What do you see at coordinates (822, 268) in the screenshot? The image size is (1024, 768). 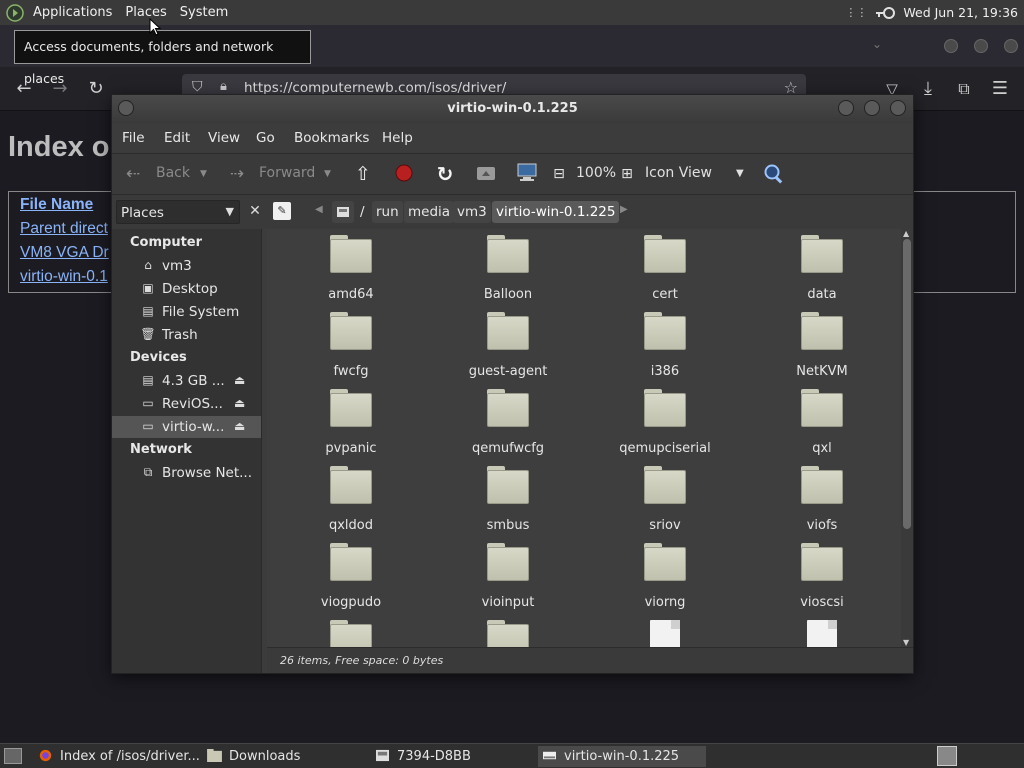 I see `folder-item: data` at bounding box center [822, 268].